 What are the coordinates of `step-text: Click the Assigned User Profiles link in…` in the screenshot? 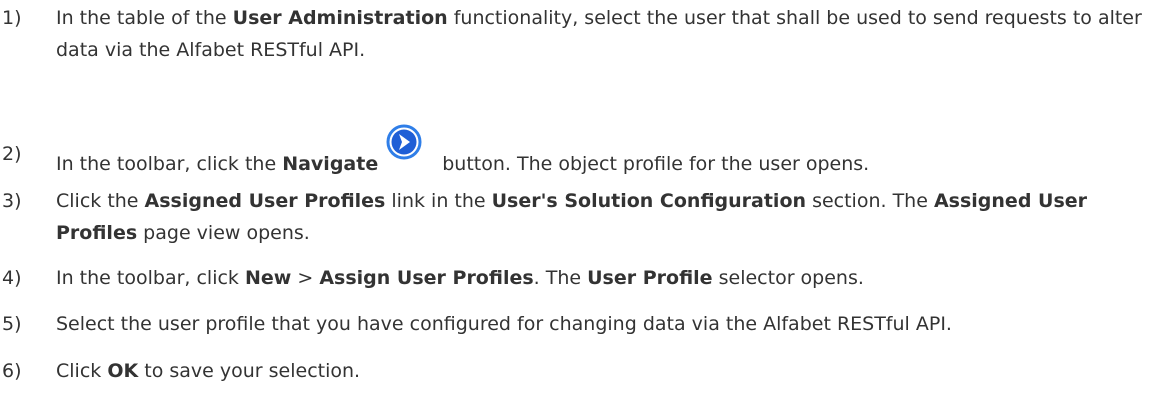 It's located at (572, 217).